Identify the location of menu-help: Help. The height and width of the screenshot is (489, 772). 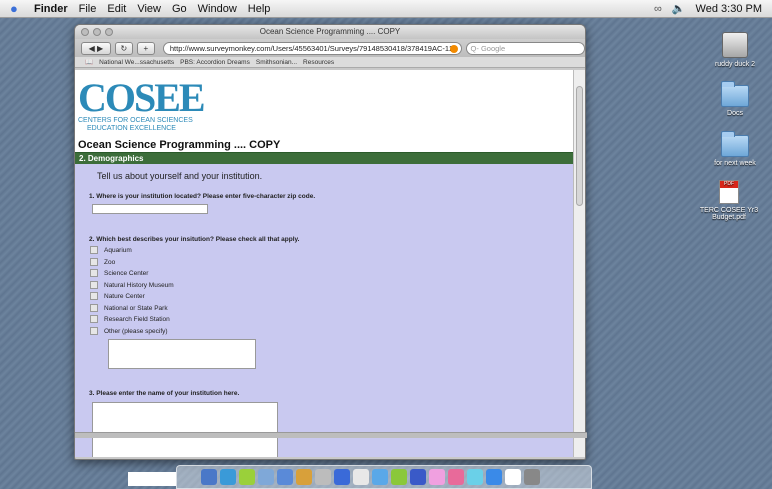
(259, 9).